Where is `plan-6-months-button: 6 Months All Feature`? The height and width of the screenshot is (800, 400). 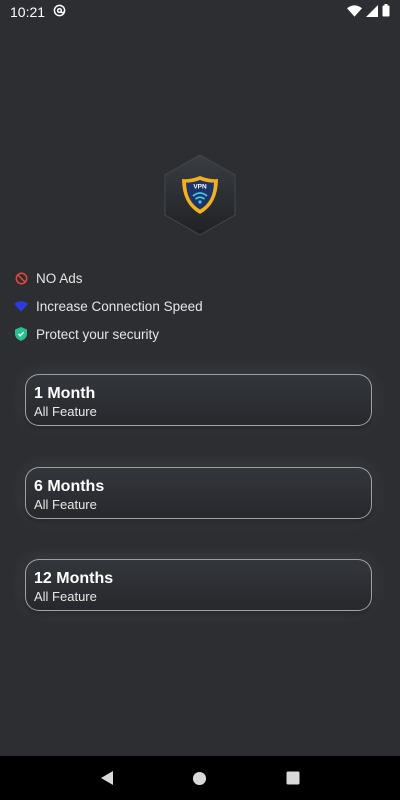
plan-6-months-button: 6 Months All Feature is located at coordinates (198, 493).